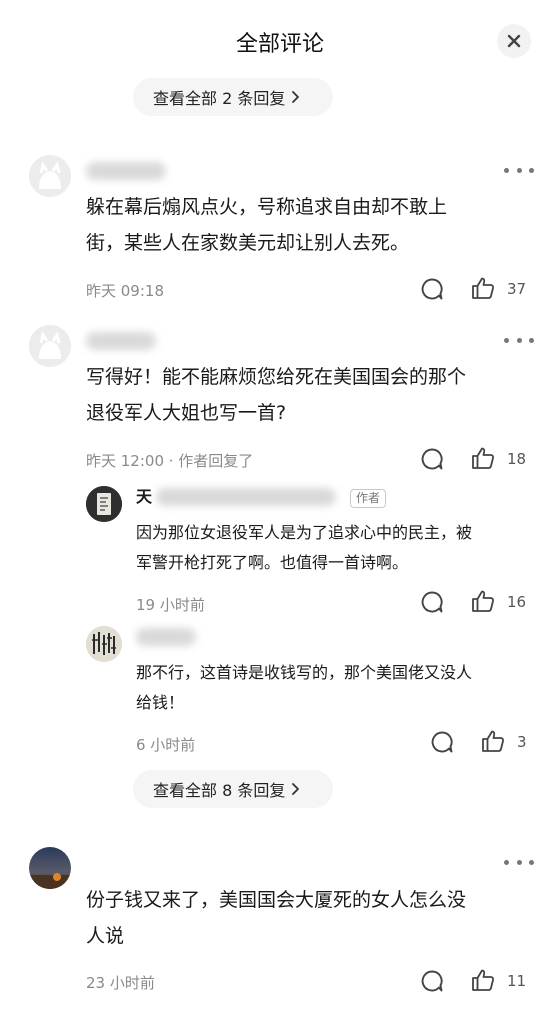  What do you see at coordinates (517, 602) in the screenshot?
I see `like-count: 16` at bounding box center [517, 602].